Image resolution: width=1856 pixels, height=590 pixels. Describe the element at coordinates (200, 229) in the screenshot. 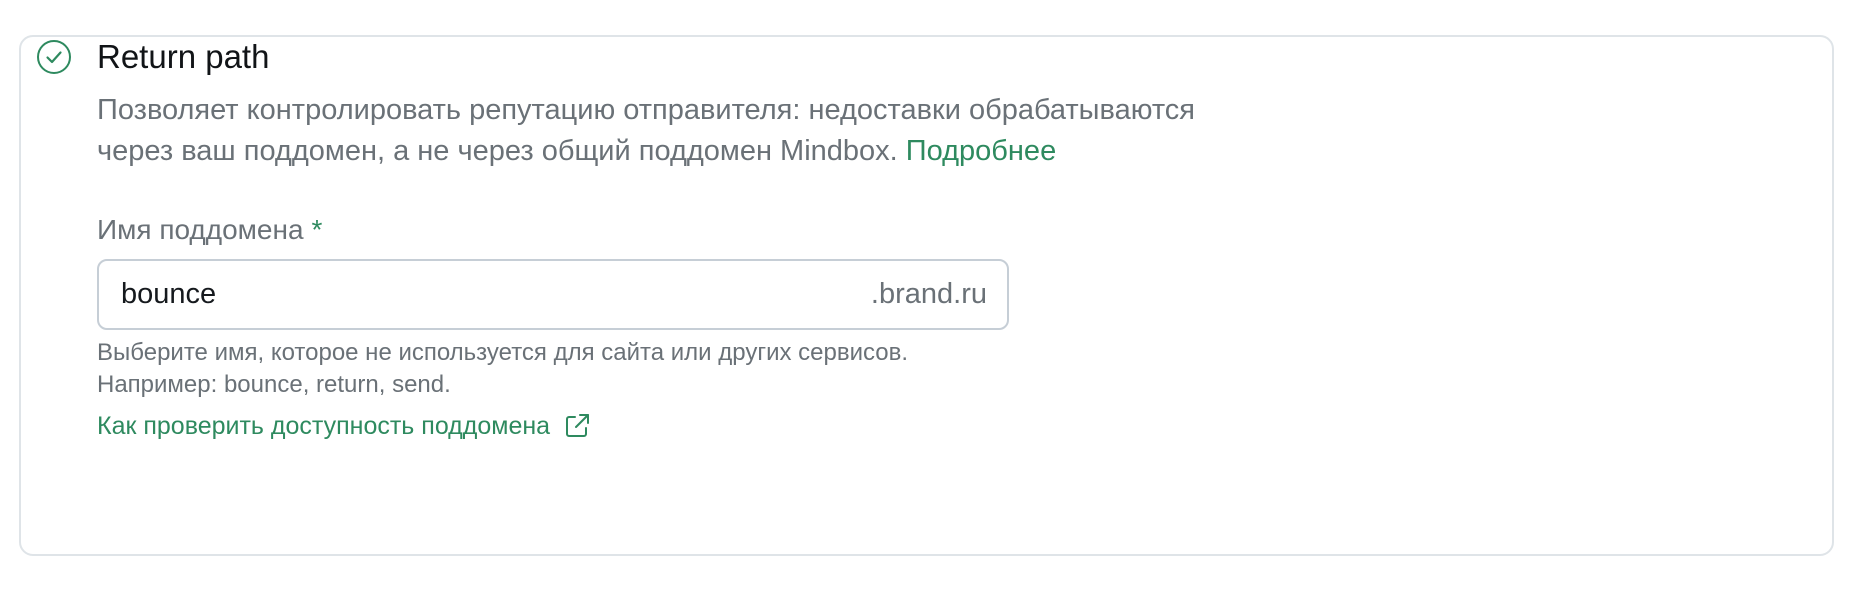

I see `subdomain-label-text: Имя поддомена` at that location.